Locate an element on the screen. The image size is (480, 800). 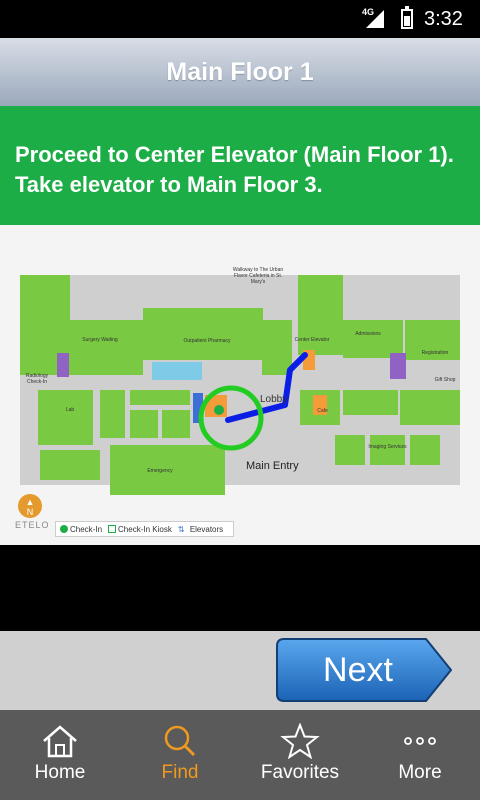
lobby-label: Lobby is located at coordinates (274, 399).